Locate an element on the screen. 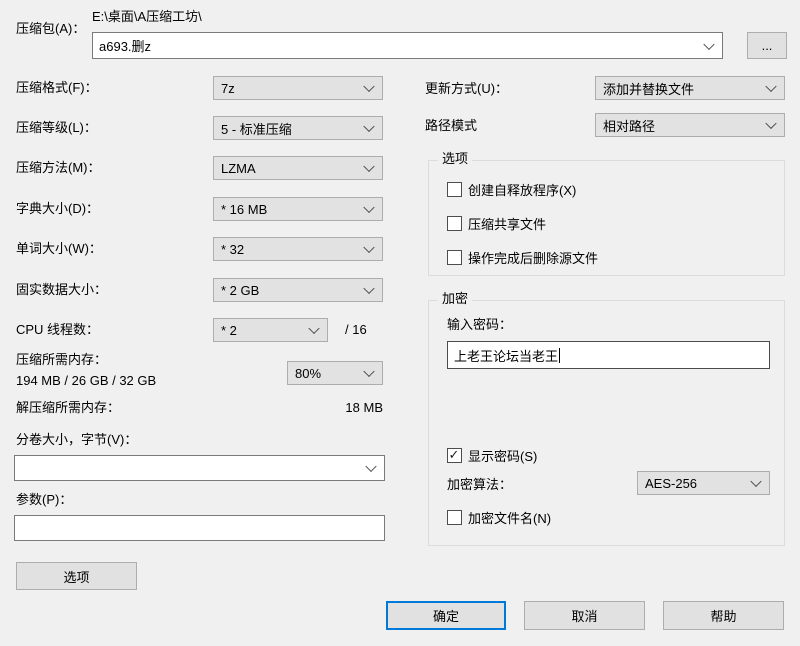  cancel-button: 取消 is located at coordinates (584, 615).